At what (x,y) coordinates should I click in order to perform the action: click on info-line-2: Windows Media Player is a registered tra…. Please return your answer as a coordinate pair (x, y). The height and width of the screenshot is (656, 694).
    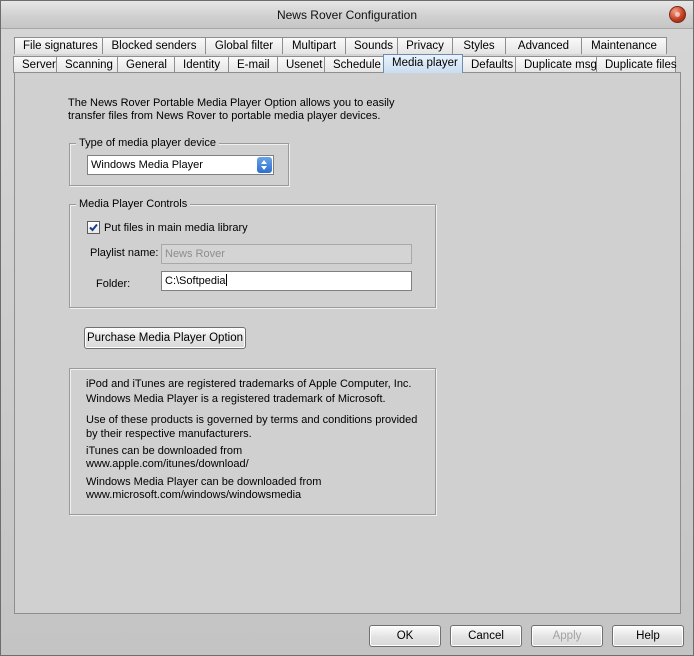
    Looking at the image, I should click on (236, 399).